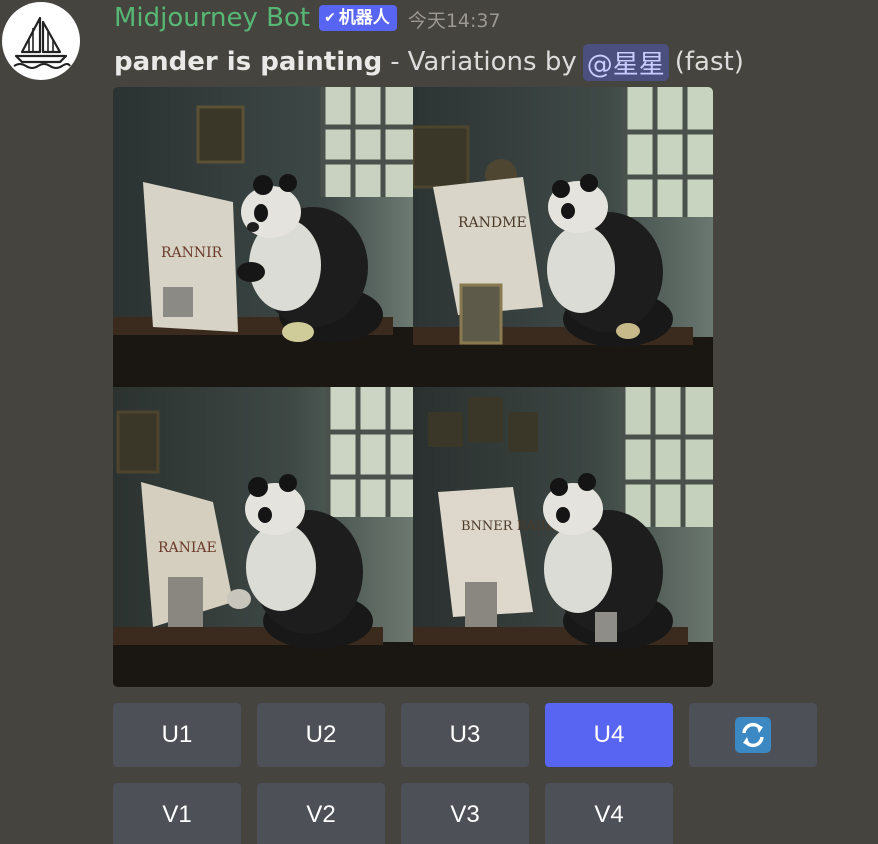  Describe the element at coordinates (192, 253) in the screenshot. I see `canvas-text-1: RANNIR` at that location.